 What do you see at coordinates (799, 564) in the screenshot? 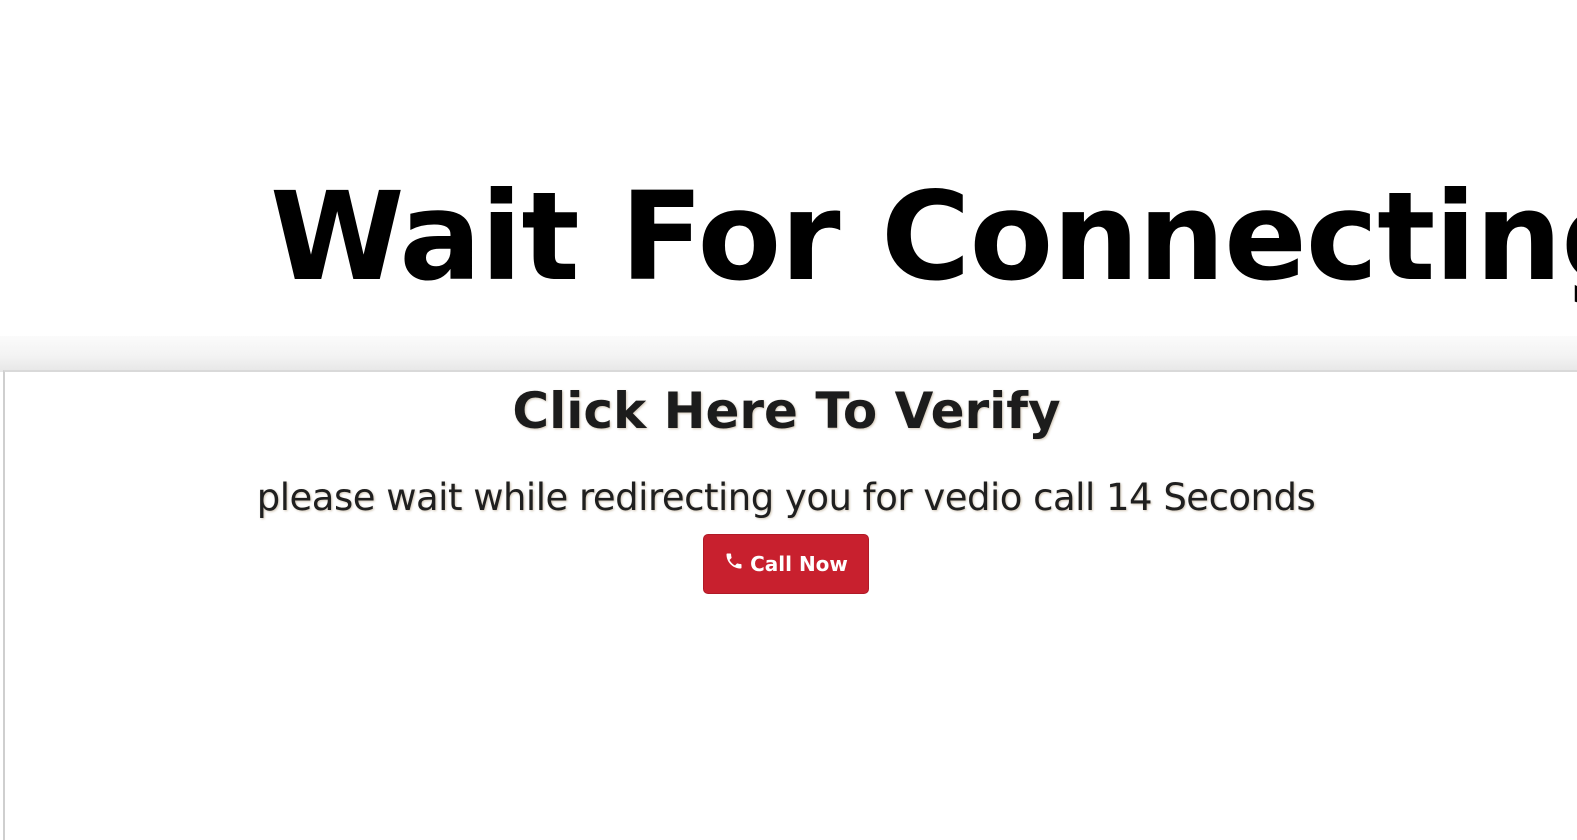
I see `call-now-label: Call Now` at bounding box center [799, 564].